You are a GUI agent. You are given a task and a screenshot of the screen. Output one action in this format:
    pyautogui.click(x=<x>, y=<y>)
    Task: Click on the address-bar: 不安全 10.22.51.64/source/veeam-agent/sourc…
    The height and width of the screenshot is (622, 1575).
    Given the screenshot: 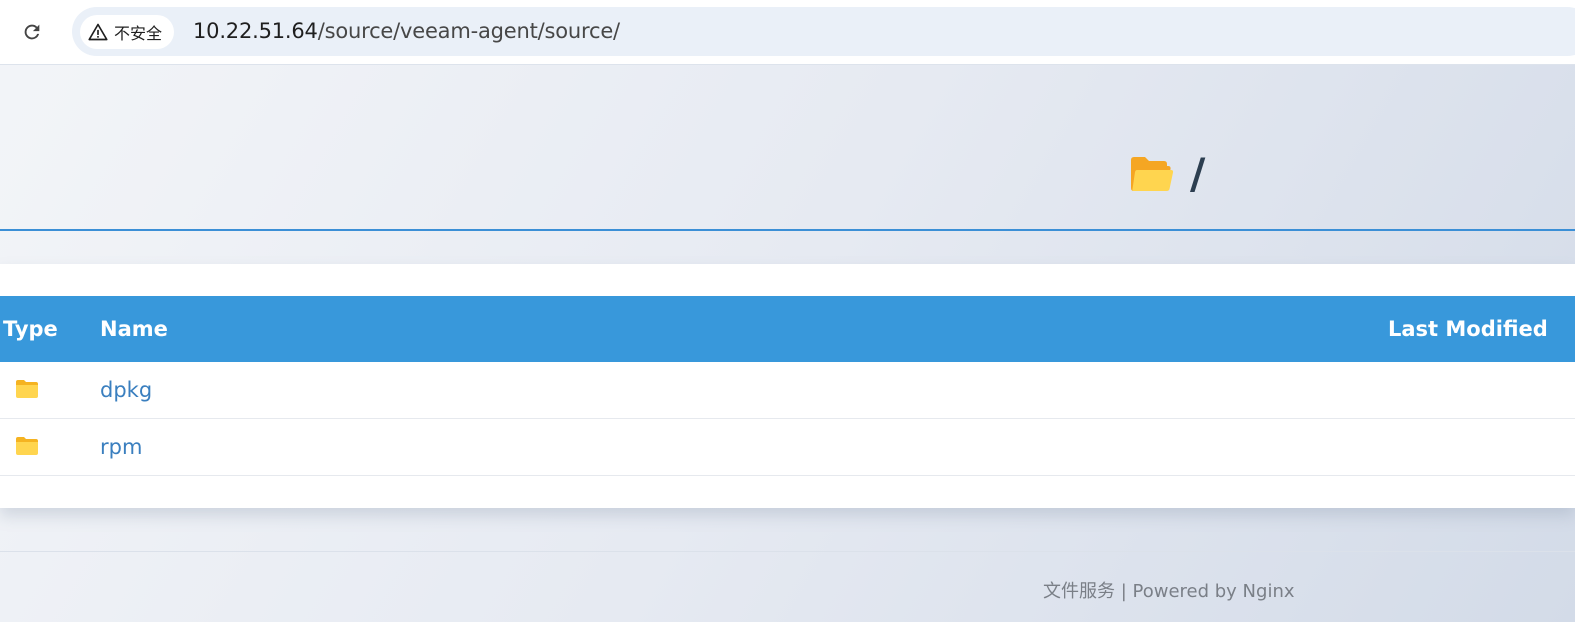 What is the action you would take?
    pyautogui.click(x=823, y=31)
    